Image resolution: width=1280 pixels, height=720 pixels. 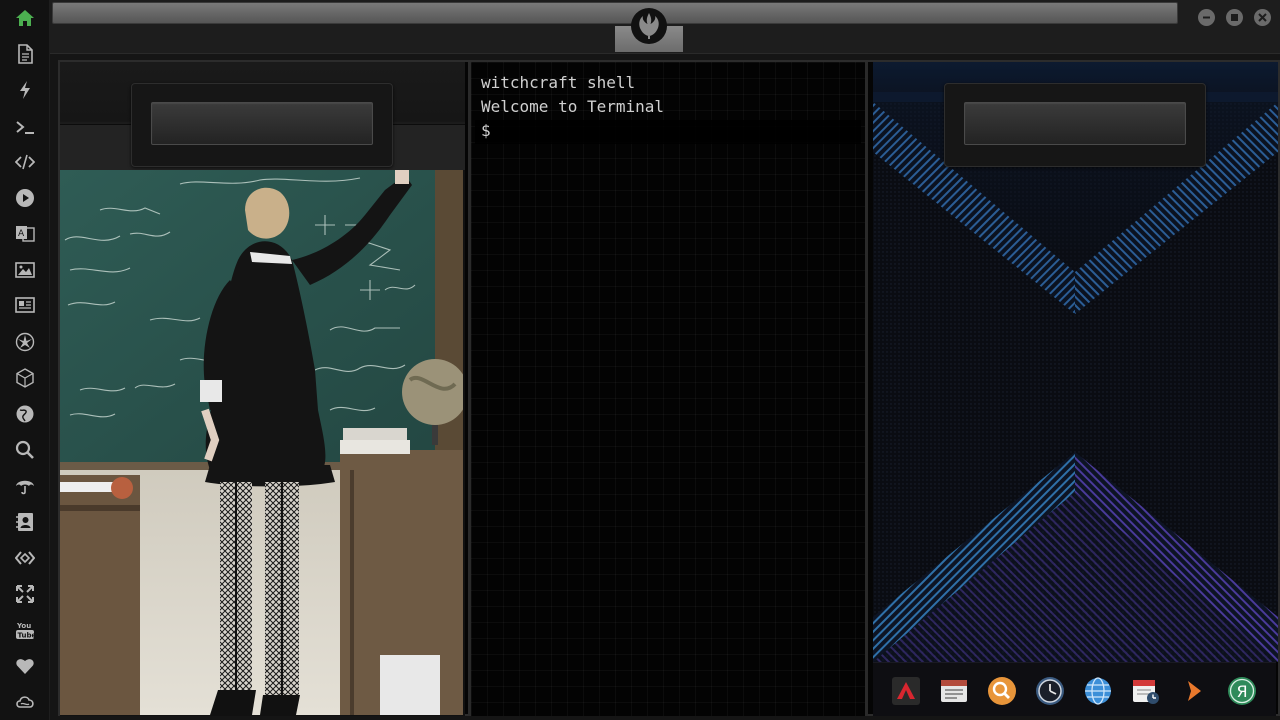 What do you see at coordinates (573, 106) in the screenshot?
I see `terminal-welcome: Welcome to Terminal` at bounding box center [573, 106].